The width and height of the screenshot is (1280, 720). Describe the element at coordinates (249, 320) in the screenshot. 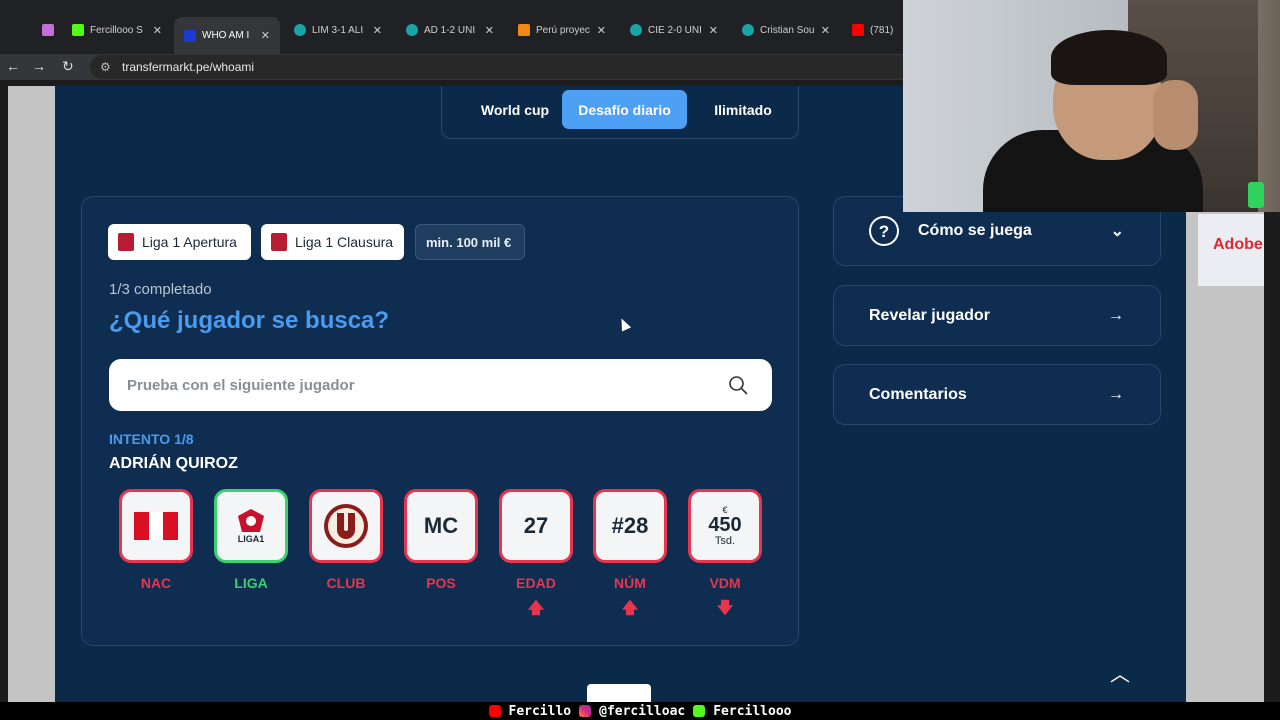

I see `question-heading: ¿Qué jugador se busca?` at that location.